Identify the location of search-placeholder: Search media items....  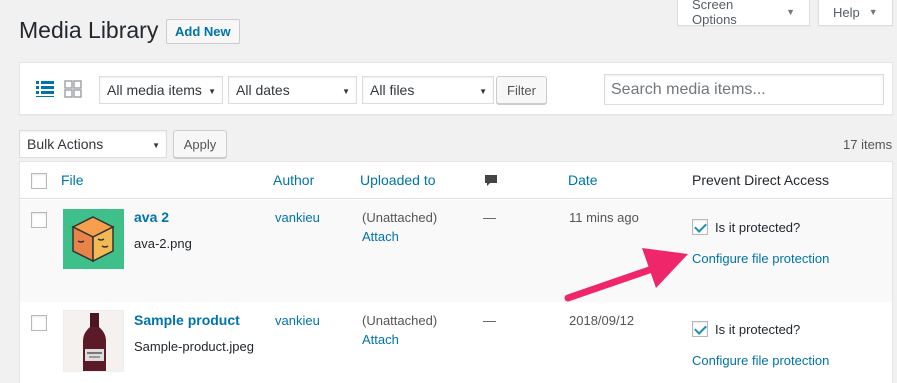
(688, 89).